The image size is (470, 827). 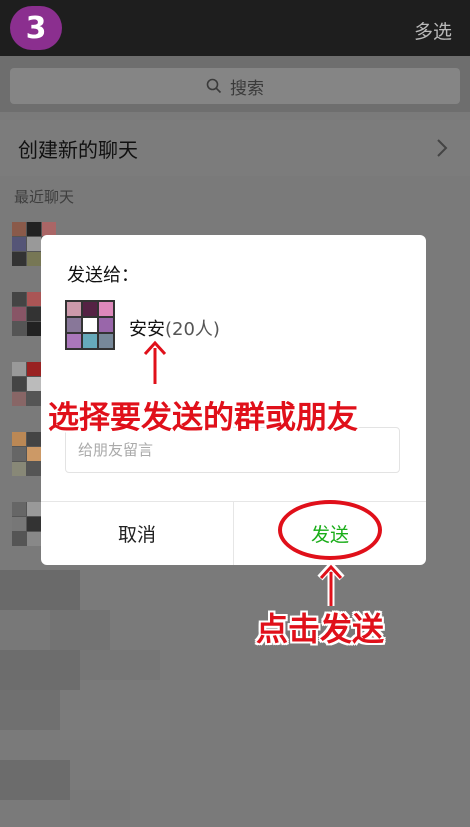 What do you see at coordinates (320, 629) in the screenshot?
I see `click-hint-annotation: 点击发送` at bounding box center [320, 629].